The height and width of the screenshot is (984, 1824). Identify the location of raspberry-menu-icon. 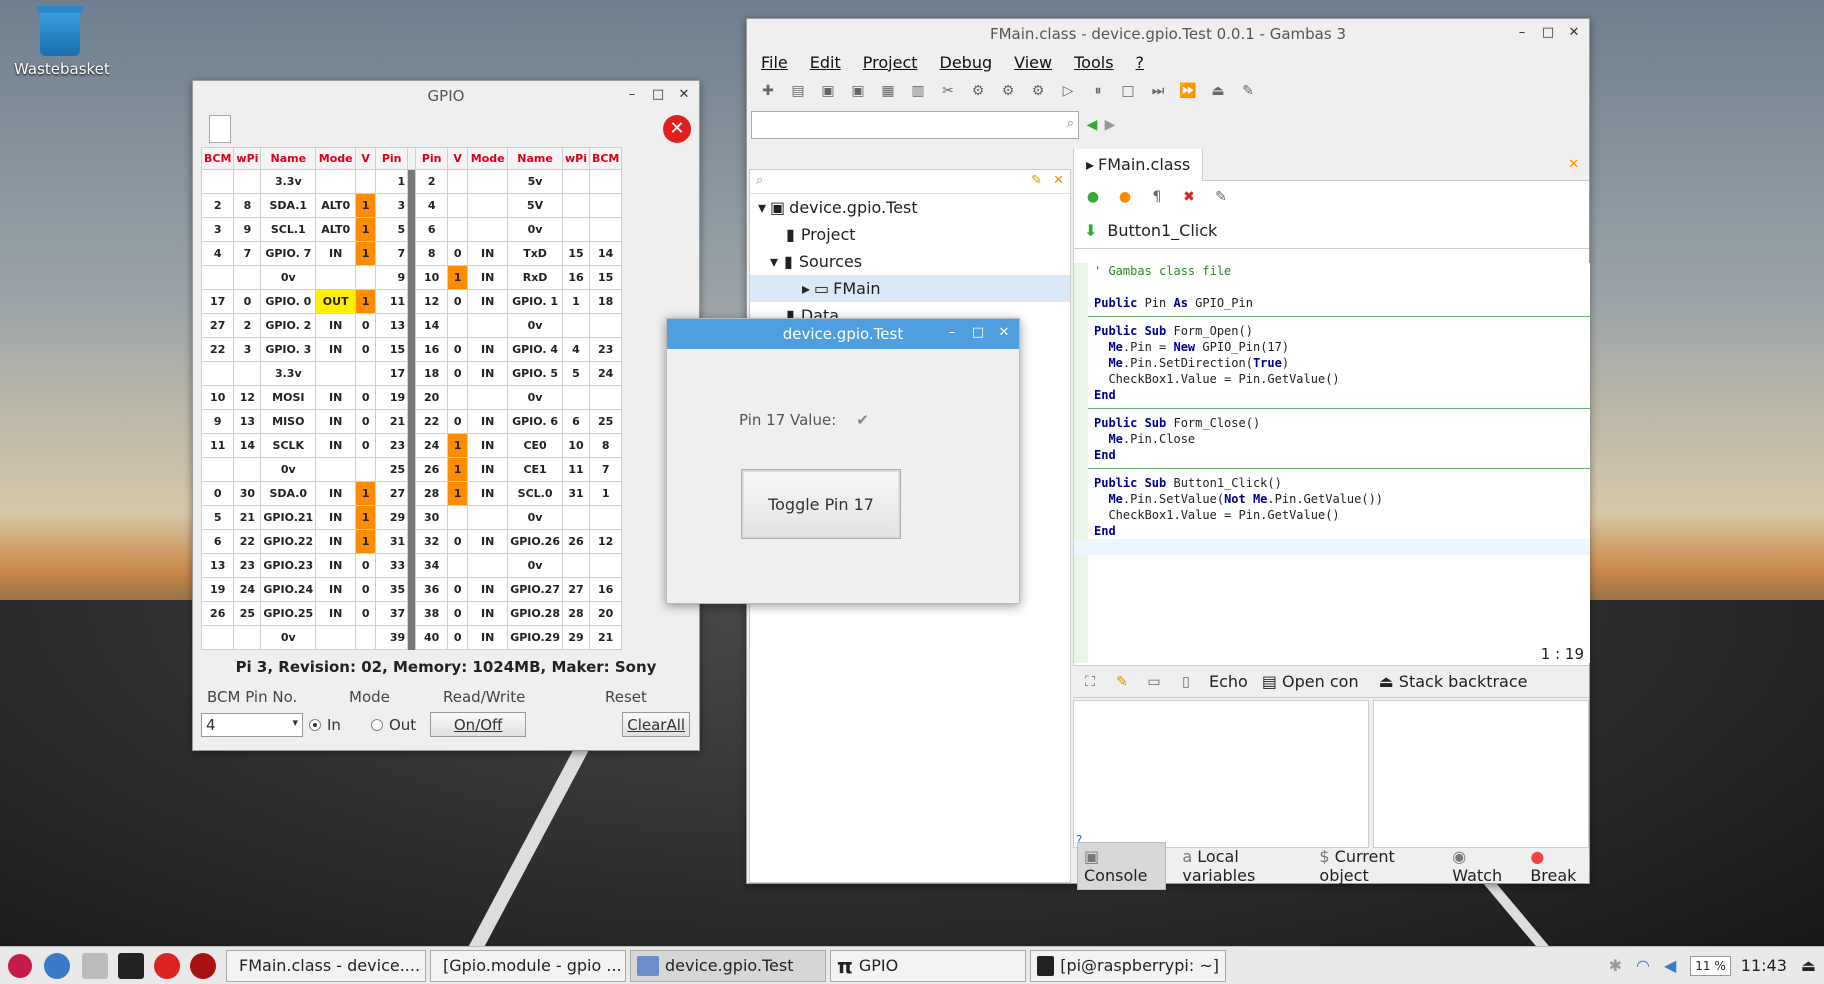
(20, 965).